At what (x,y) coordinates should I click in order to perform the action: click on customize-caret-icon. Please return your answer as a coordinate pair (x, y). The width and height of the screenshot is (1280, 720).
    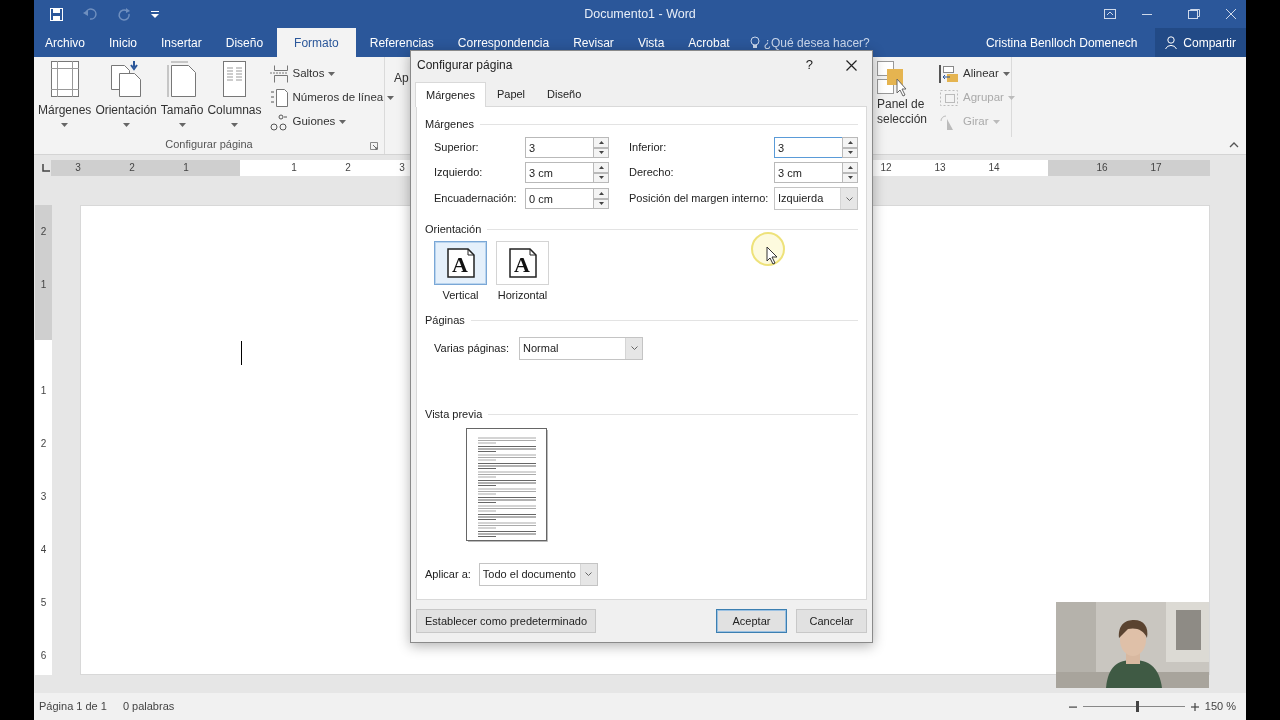
    Looking at the image, I should click on (155, 14).